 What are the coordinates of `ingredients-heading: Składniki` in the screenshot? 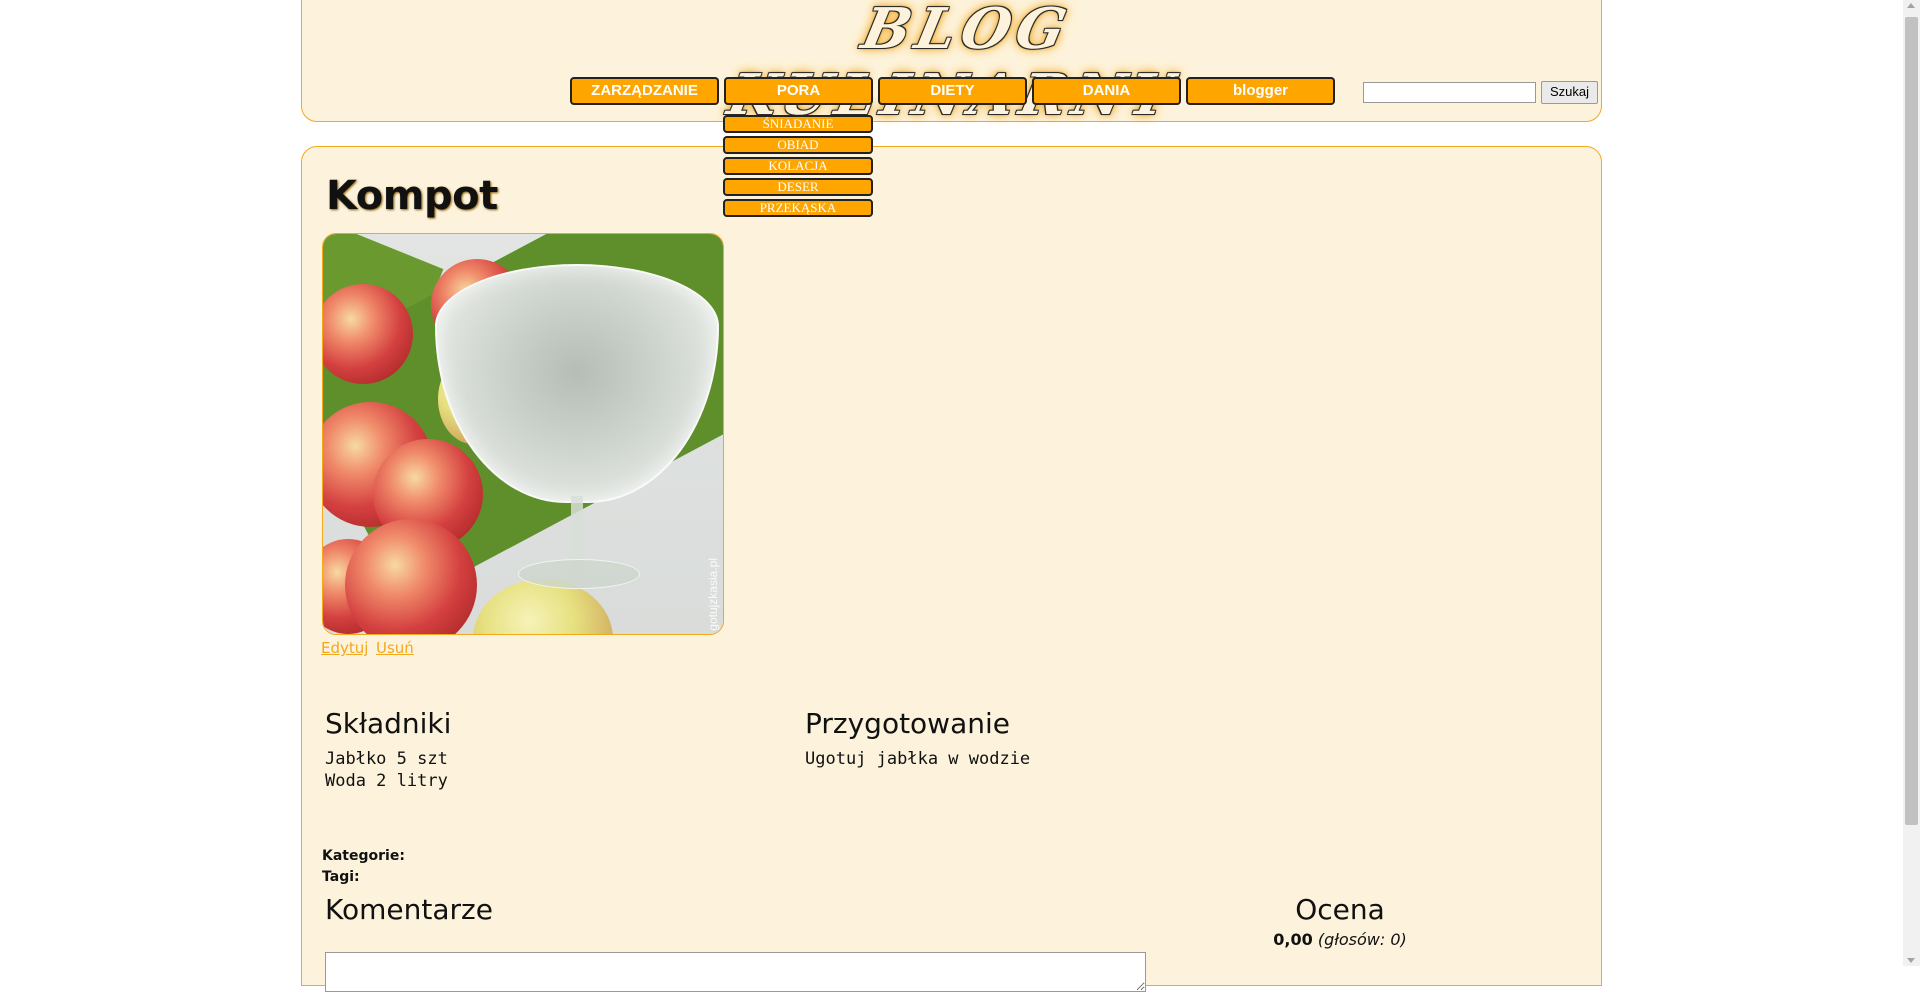 It's located at (388, 723).